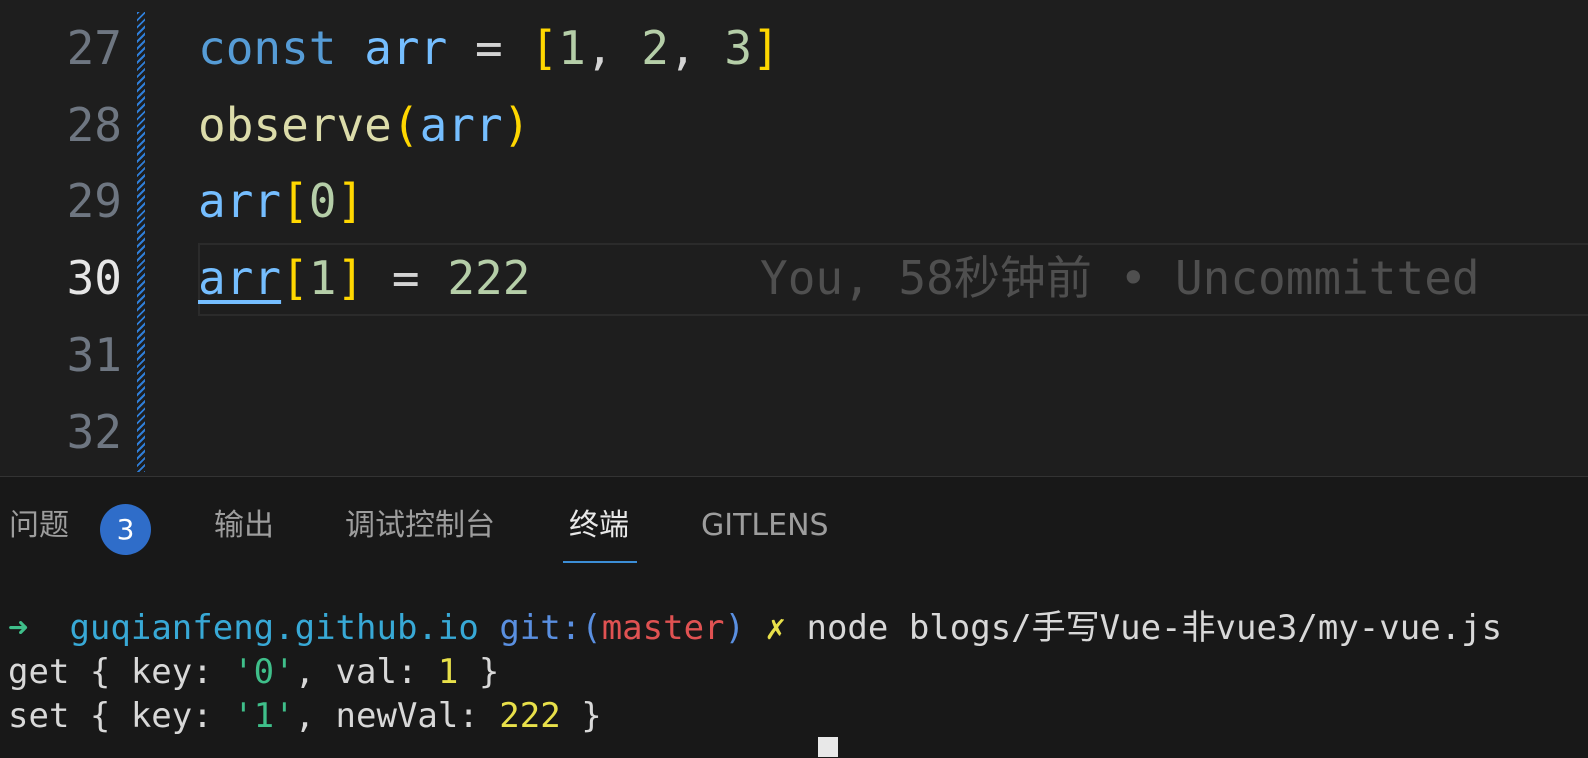  What do you see at coordinates (600, 562) in the screenshot?
I see `active-tab-indicator` at bounding box center [600, 562].